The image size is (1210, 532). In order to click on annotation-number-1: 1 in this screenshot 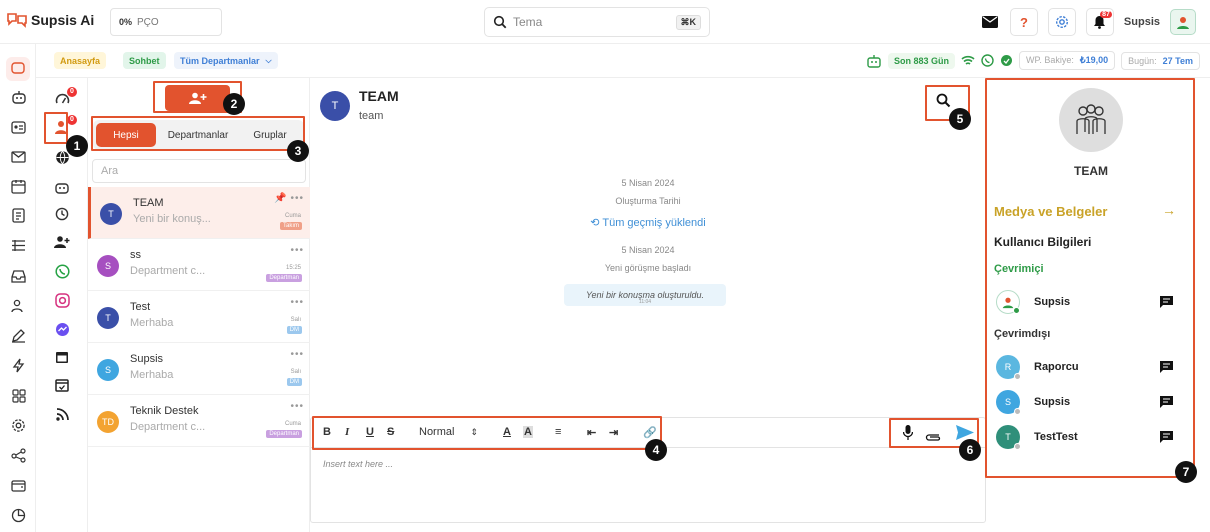, I will do `click(77, 146)`.